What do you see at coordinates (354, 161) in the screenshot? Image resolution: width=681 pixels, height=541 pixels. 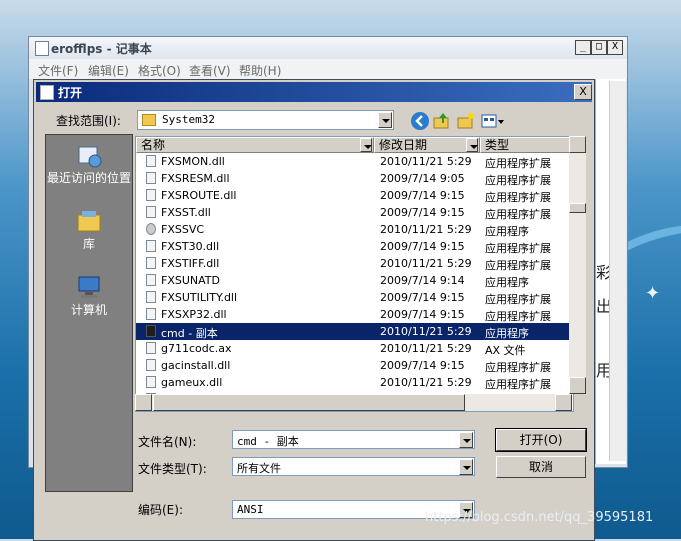 I see `file-row: FXSMON.dll 2010/11/21 5:29 应用程序扩展` at bounding box center [354, 161].